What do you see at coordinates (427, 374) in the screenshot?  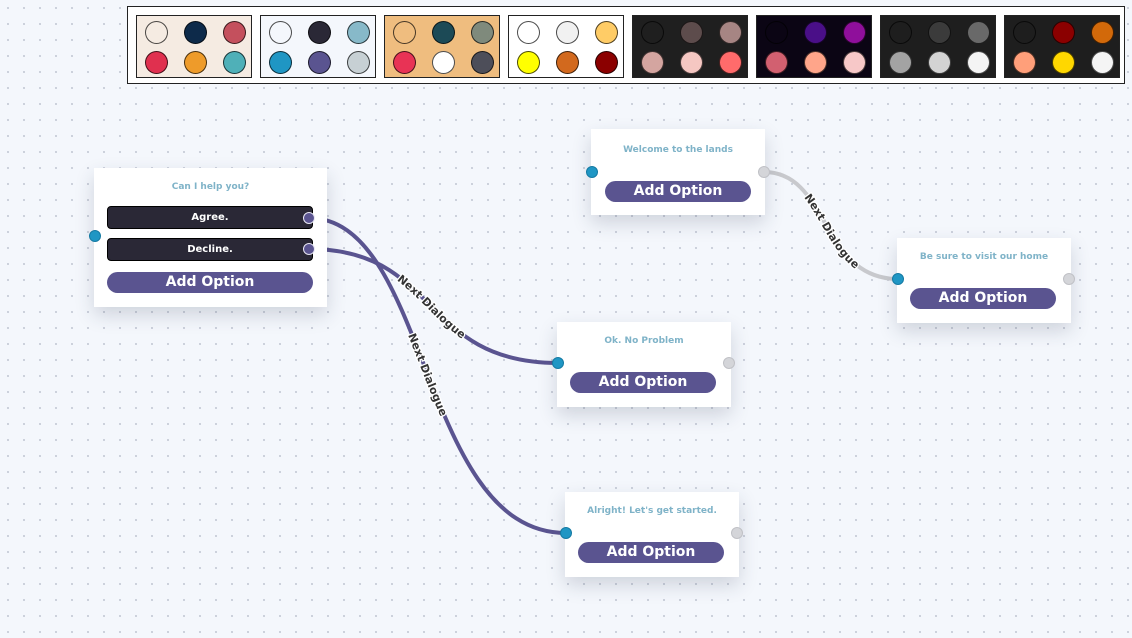 I see `link-label-agree: Next Dialogue` at bounding box center [427, 374].